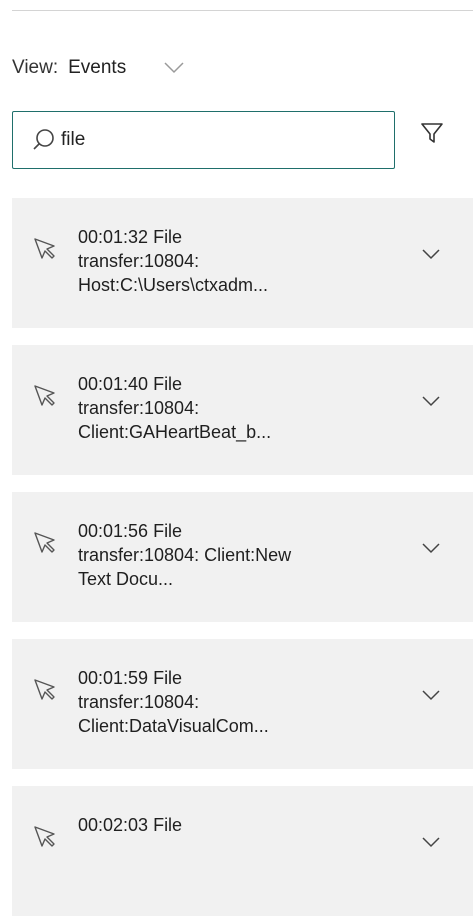 The image size is (473, 916). What do you see at coordinates (211, 140) in the screenshot?
I see `search-input` at bounding box center [211, 140].